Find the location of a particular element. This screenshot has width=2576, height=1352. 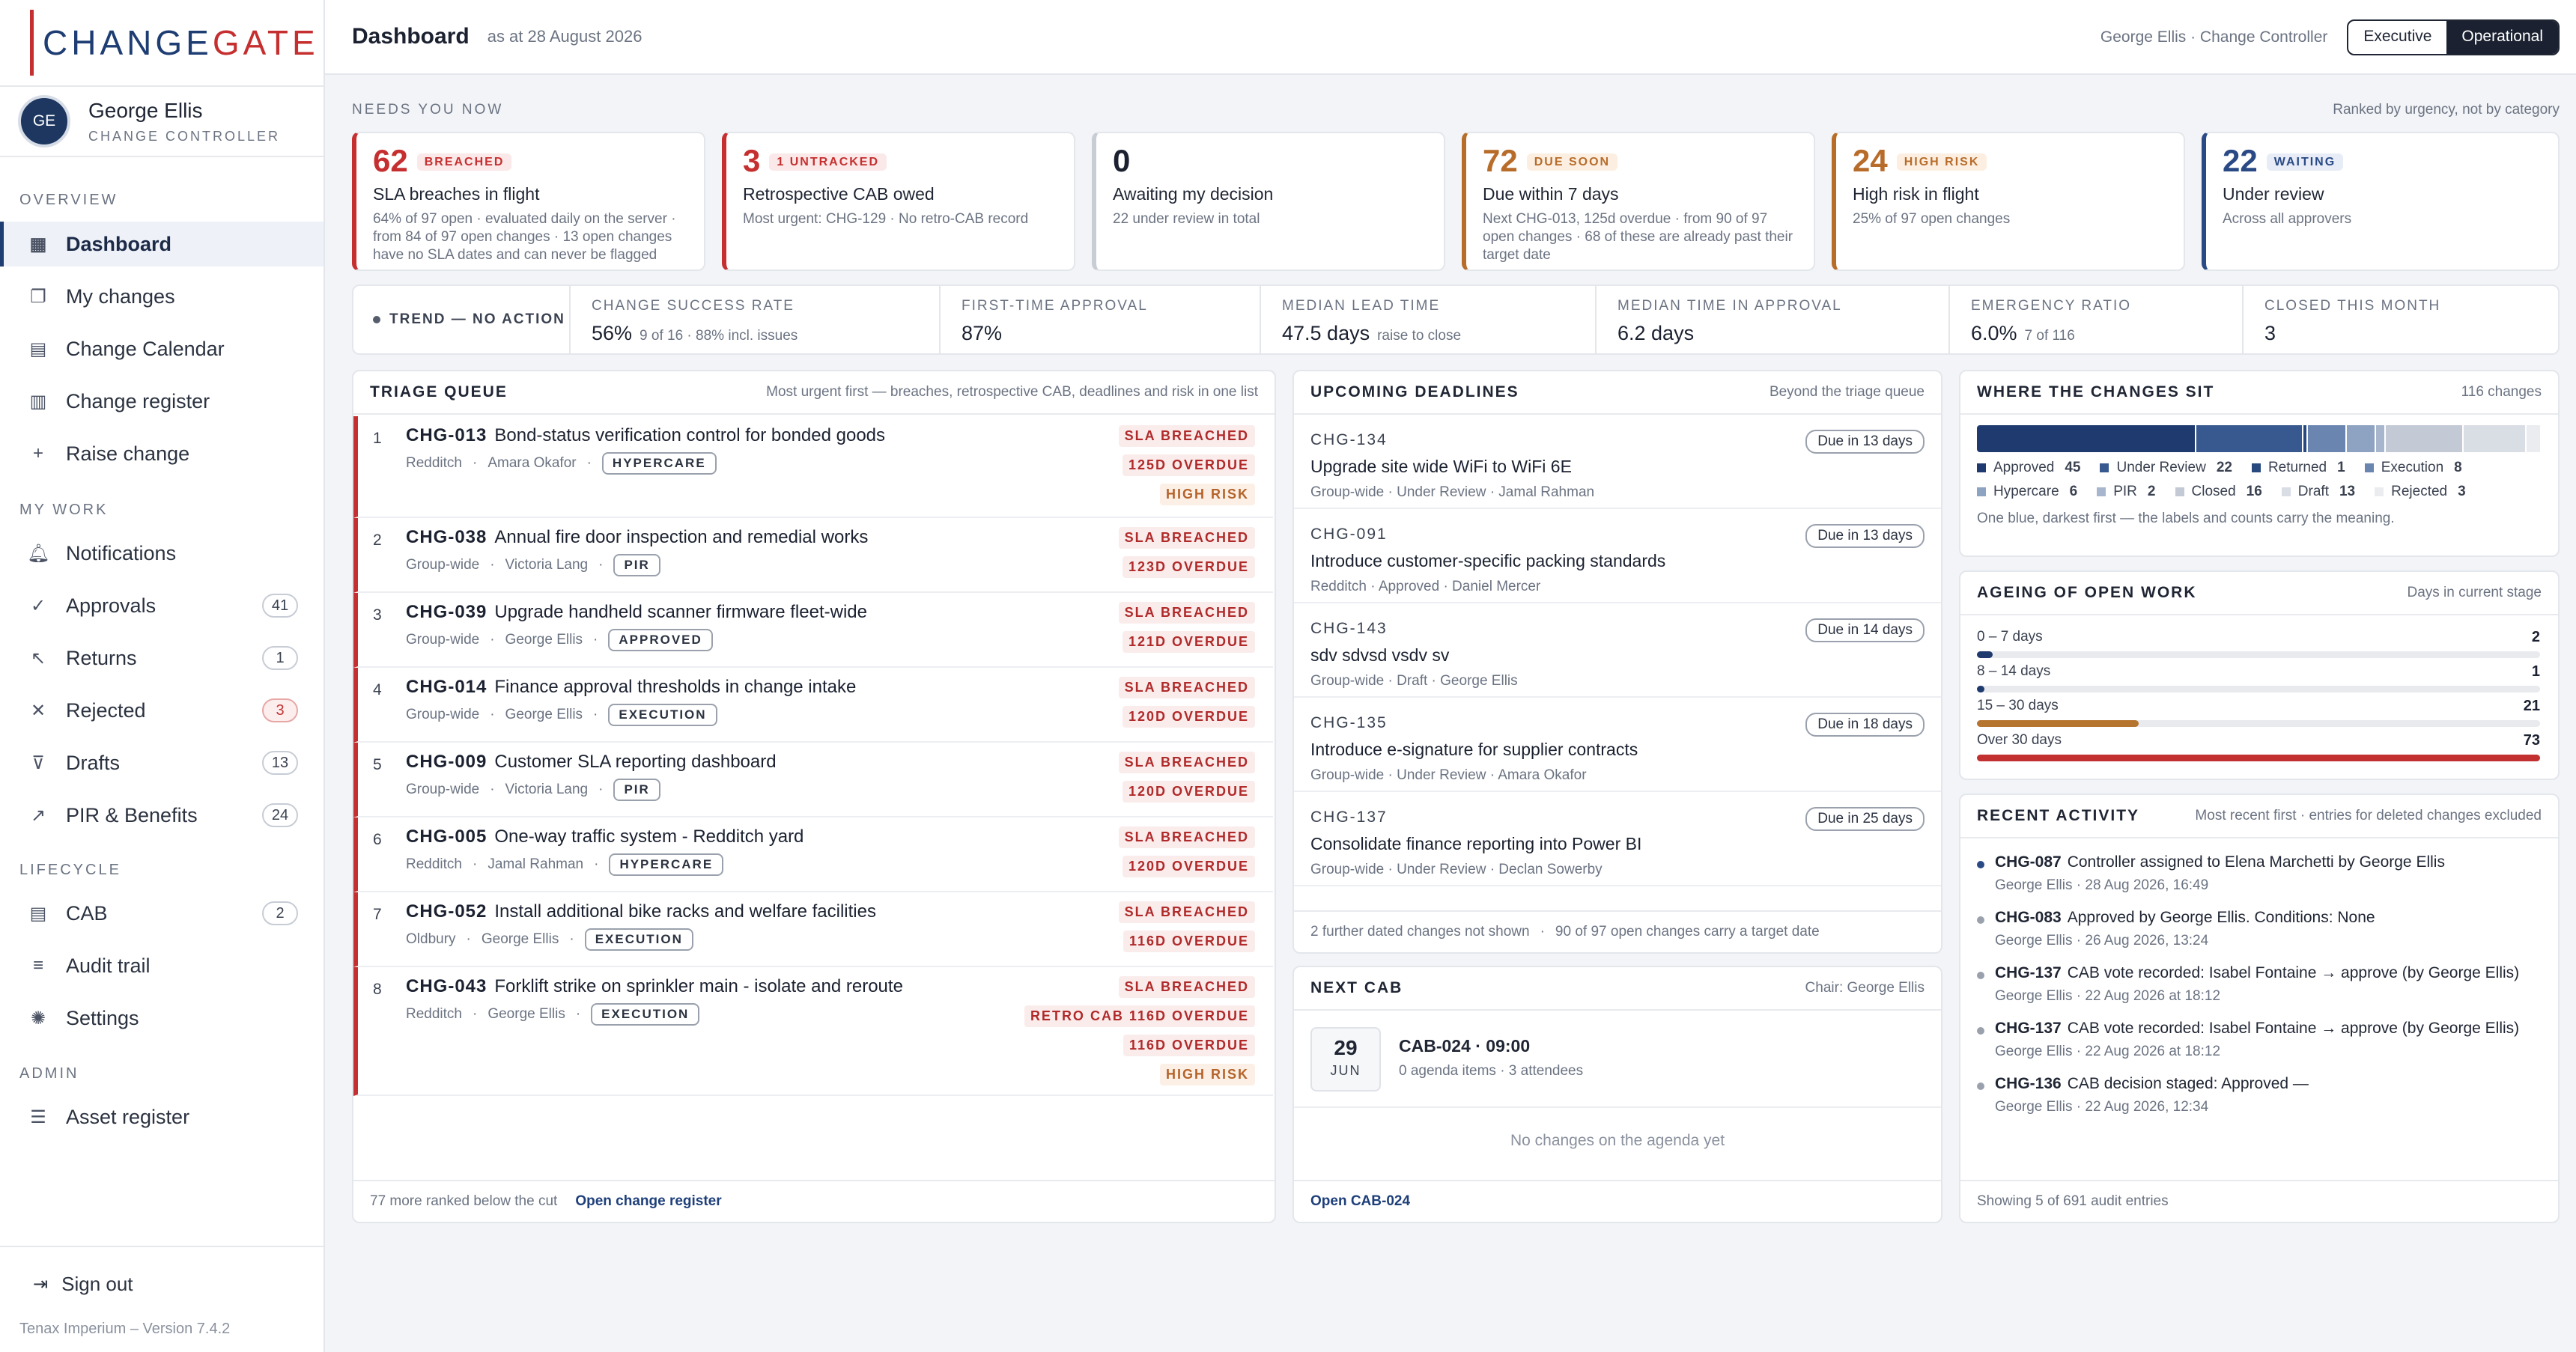

sidebar-item-audit-trail: ≡ Audit trail is located at coordinates (161, 966).